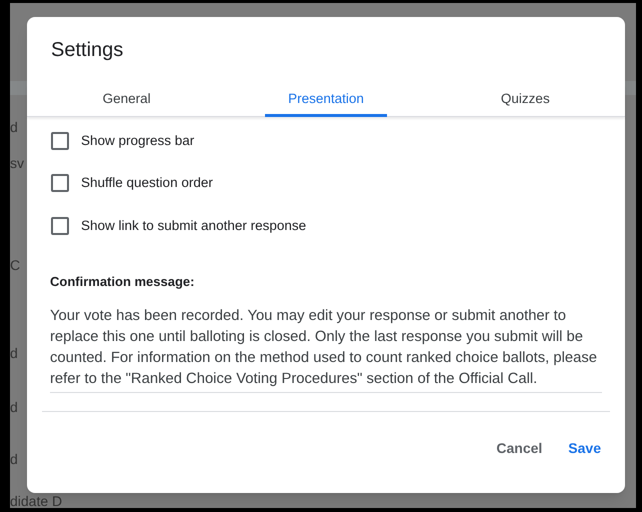 Image resolution: width=642 pixels, height=512 pixels. Describe the element at coordinates (17, 163) in the screenshot. I see `background-text: sv` at that location.